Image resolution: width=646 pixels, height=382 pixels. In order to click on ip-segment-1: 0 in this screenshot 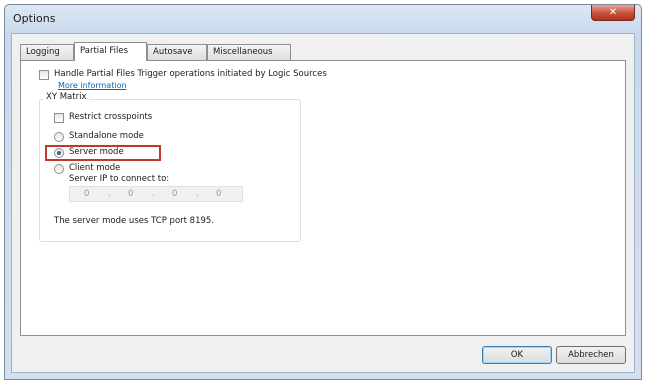, I will do `click(87, 194)`.